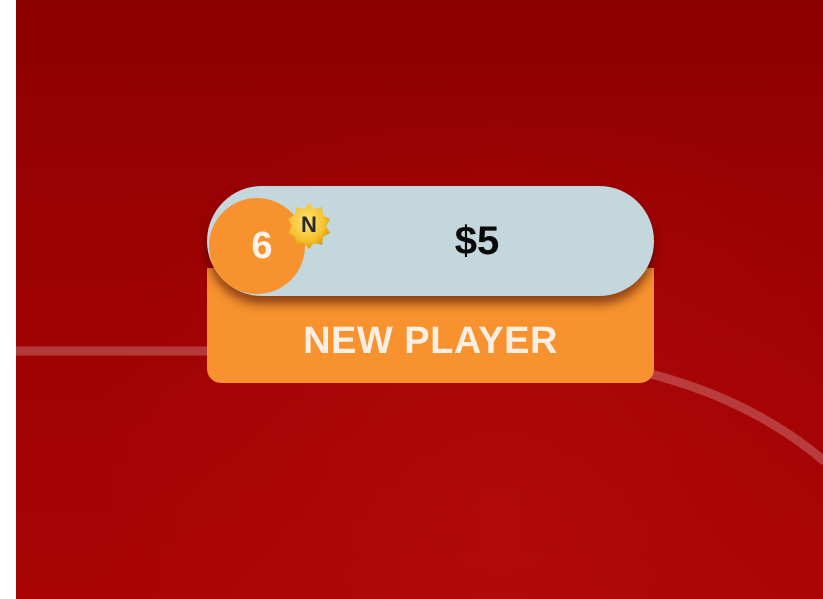 This screenshot has width=823, height=599. I want to click on new-player-badge-icon: N, so click(309, 226).